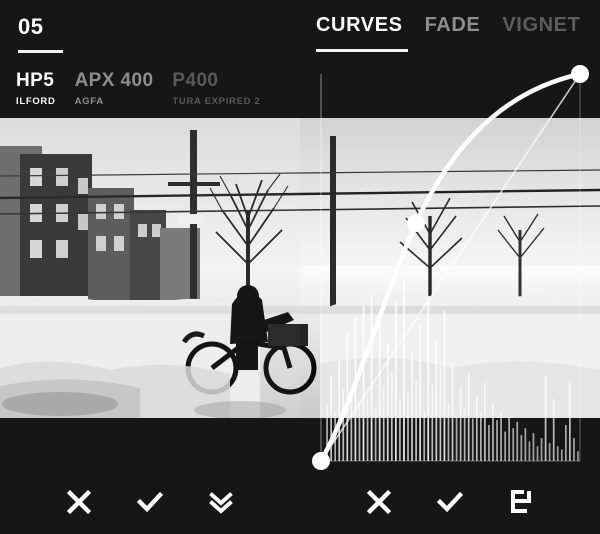  What do you see at coordinates (31, 26) in the screenshot?
I see `step-number: 05` at bounding box center [31, 26].